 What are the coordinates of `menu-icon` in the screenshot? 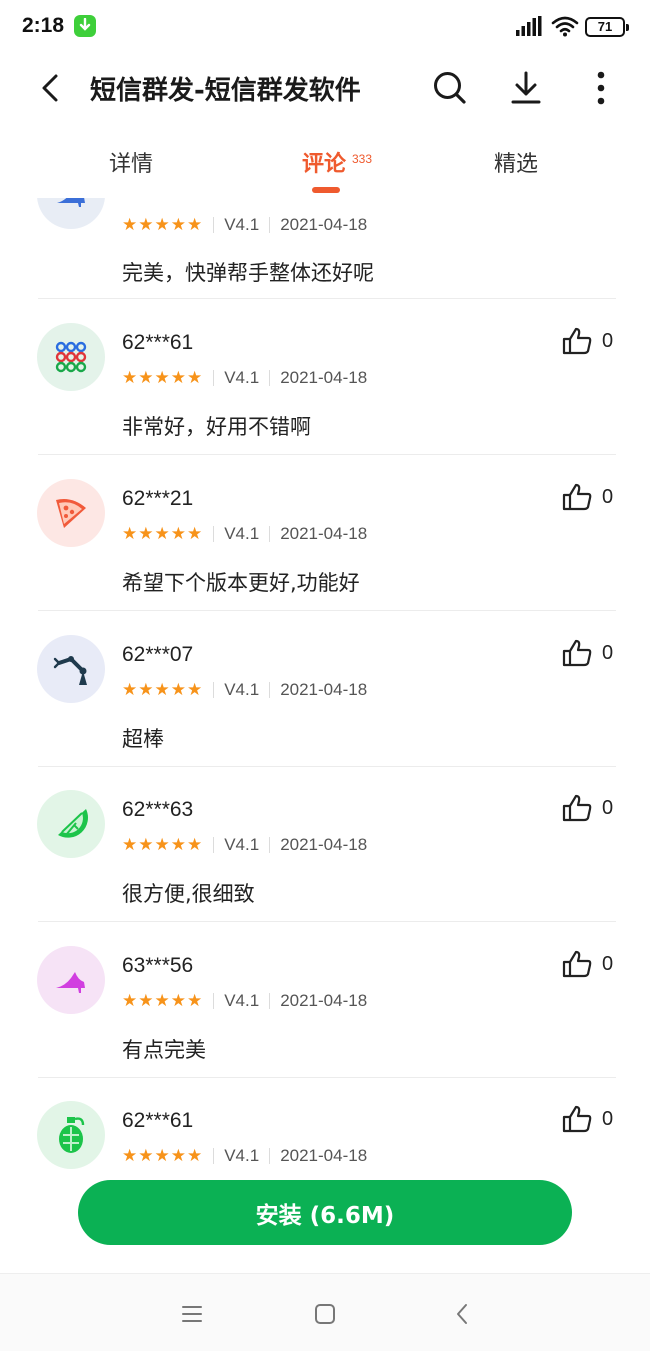 It's located at (192, 1314).